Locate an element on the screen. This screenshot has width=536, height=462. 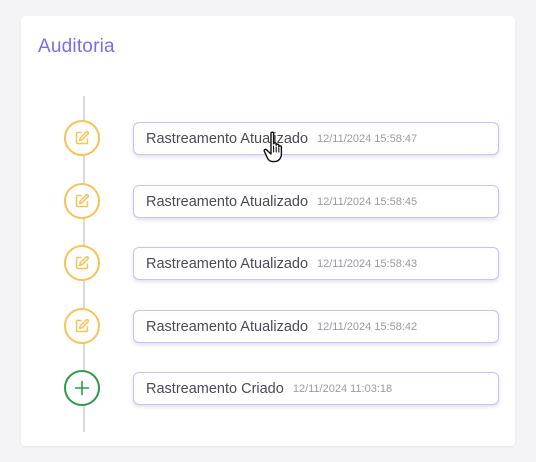
audit-entry-label: Rastreamento Criado is located at coordinates (215, 388).